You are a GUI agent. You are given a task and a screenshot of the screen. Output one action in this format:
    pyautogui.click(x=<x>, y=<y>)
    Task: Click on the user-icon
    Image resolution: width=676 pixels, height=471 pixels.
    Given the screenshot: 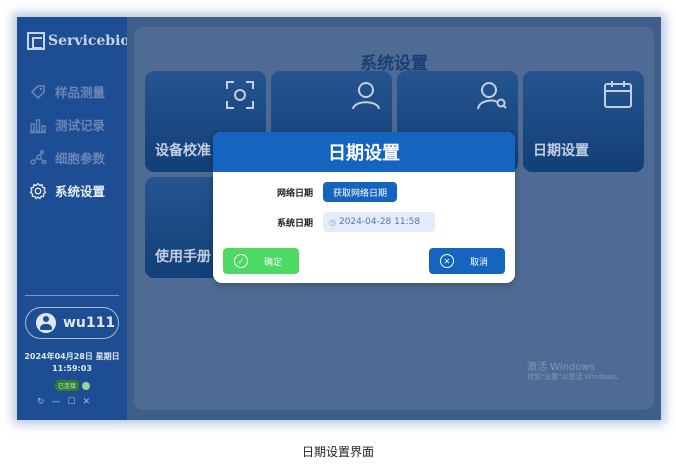 What is the action you would take?
    pyautogui.click(x=366, y=95)
    